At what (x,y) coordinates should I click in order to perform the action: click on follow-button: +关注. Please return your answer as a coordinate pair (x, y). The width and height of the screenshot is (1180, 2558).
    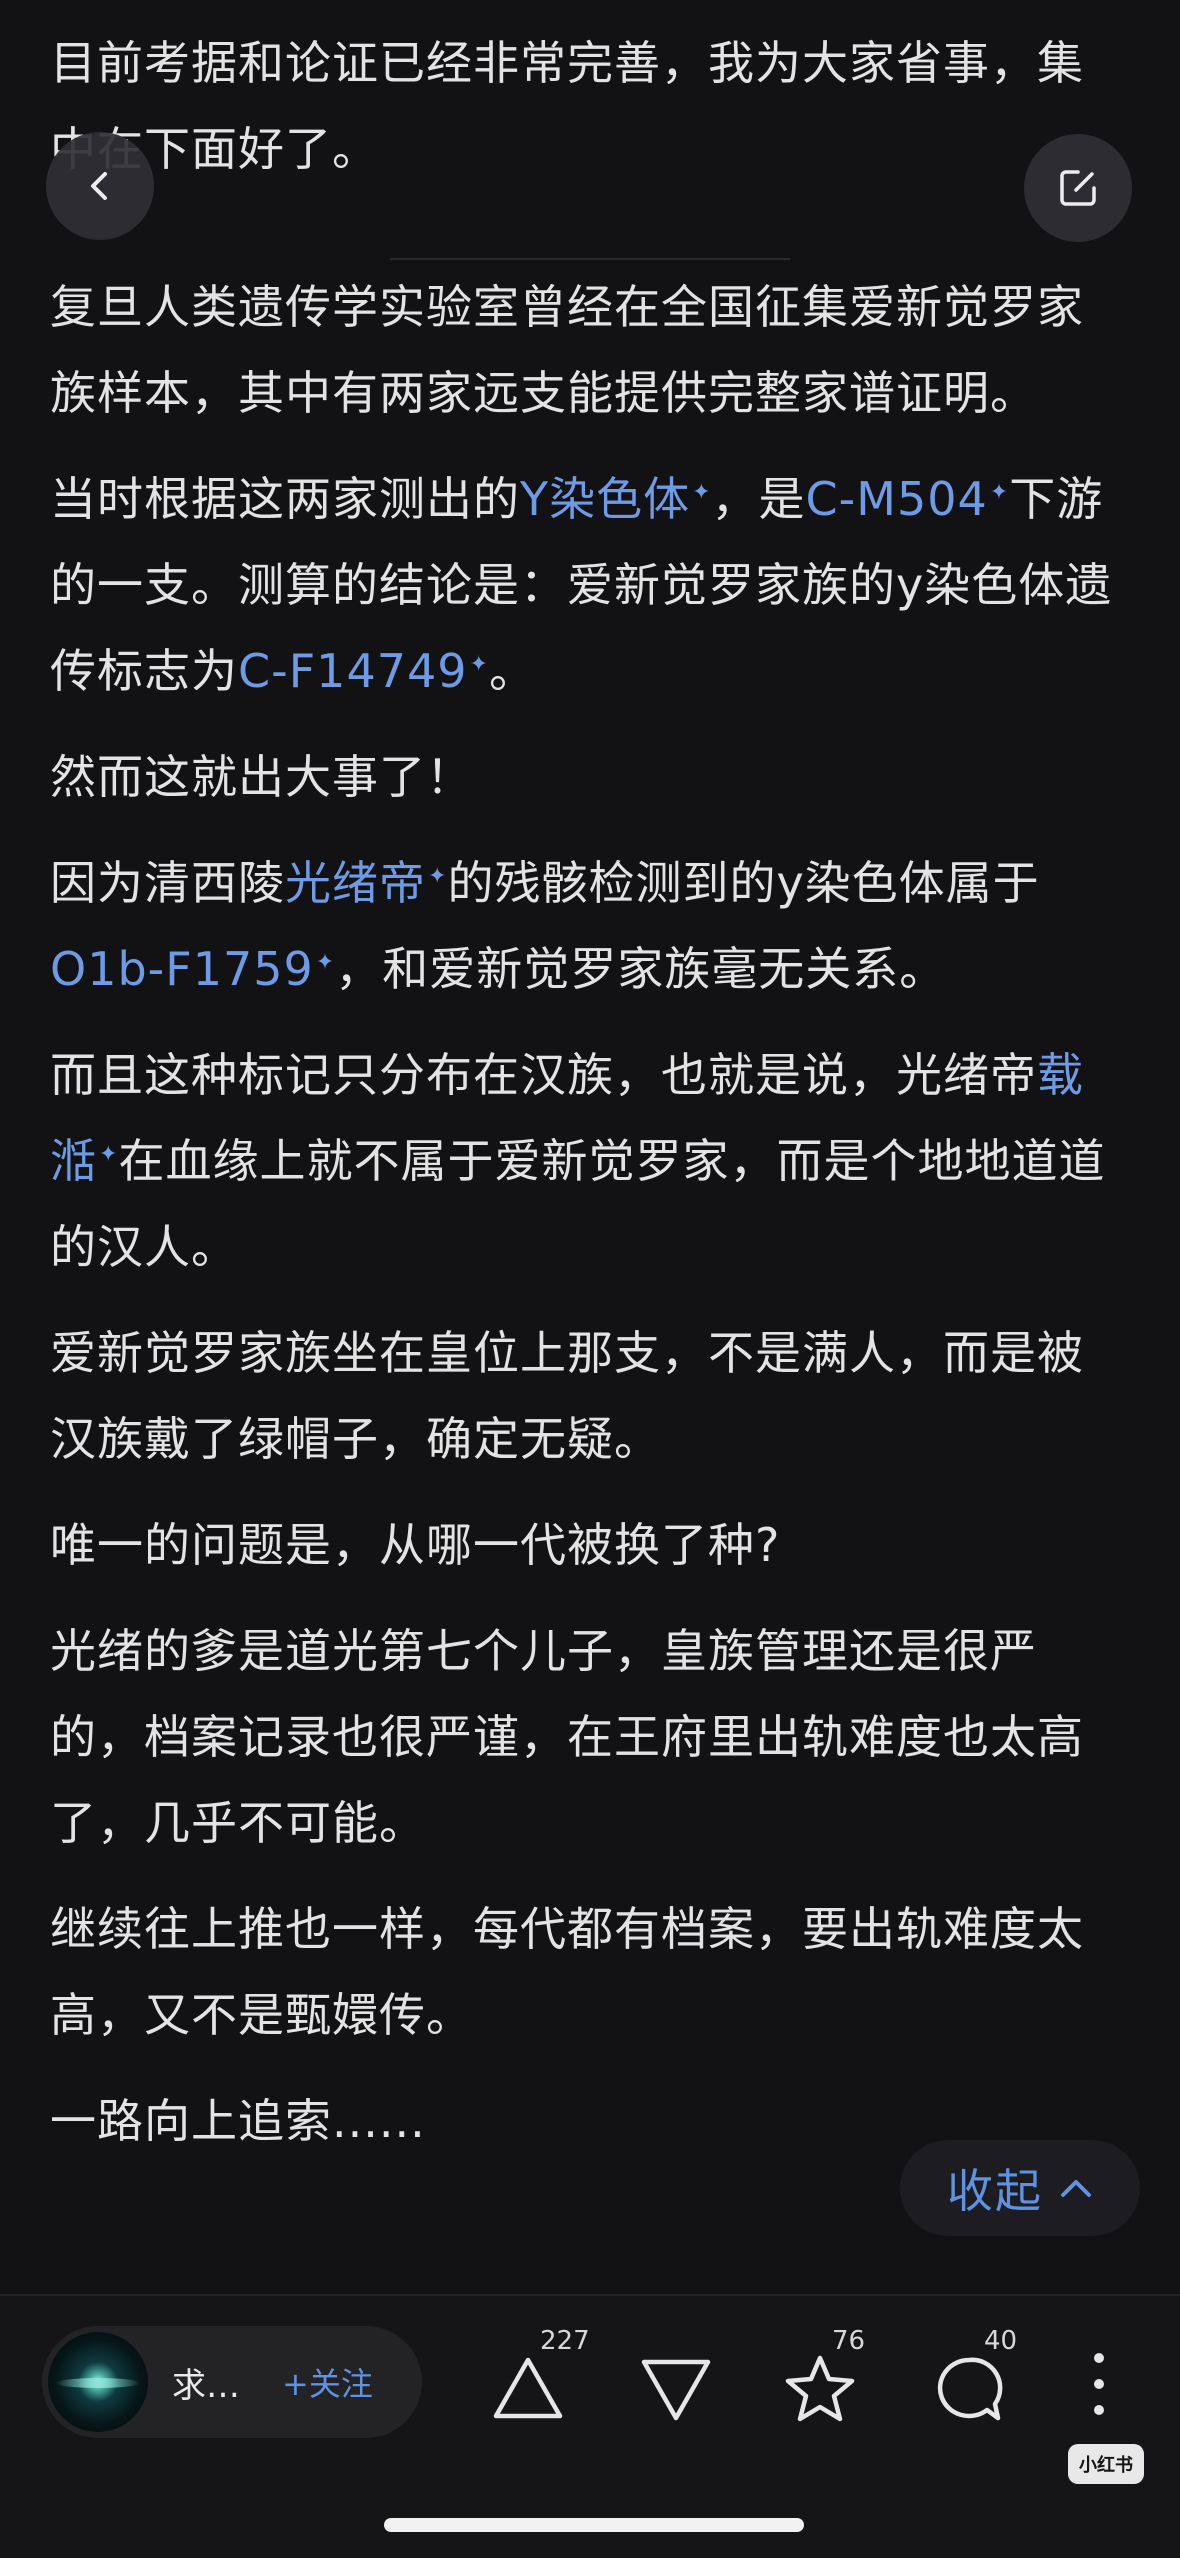
    Looking at the image, I should click on (327, 2382).